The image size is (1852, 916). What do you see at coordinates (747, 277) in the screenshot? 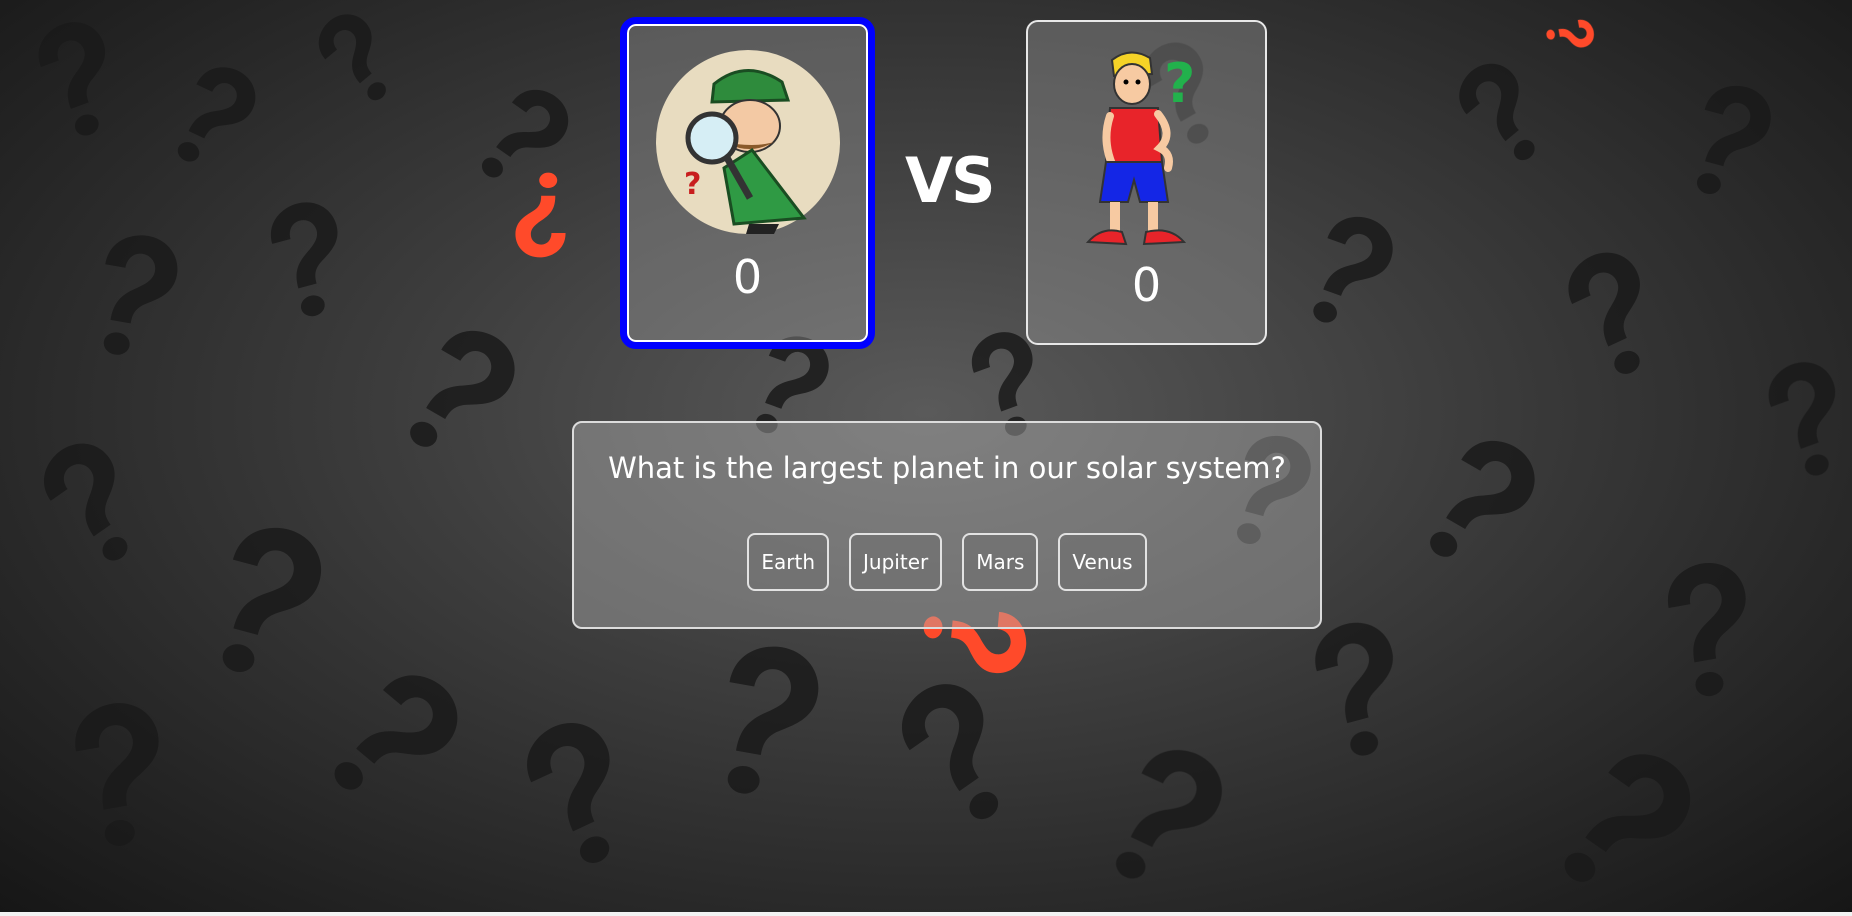
I see `player-1-score: 0` at bounding box center [747, 277].